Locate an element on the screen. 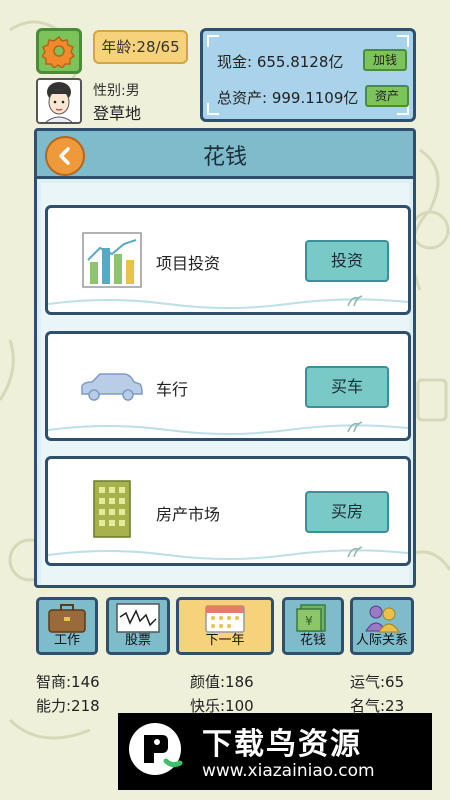 The width and height of the screenshot is (450, 800). invest-button: 投资 is located at coordinates (347, 261).